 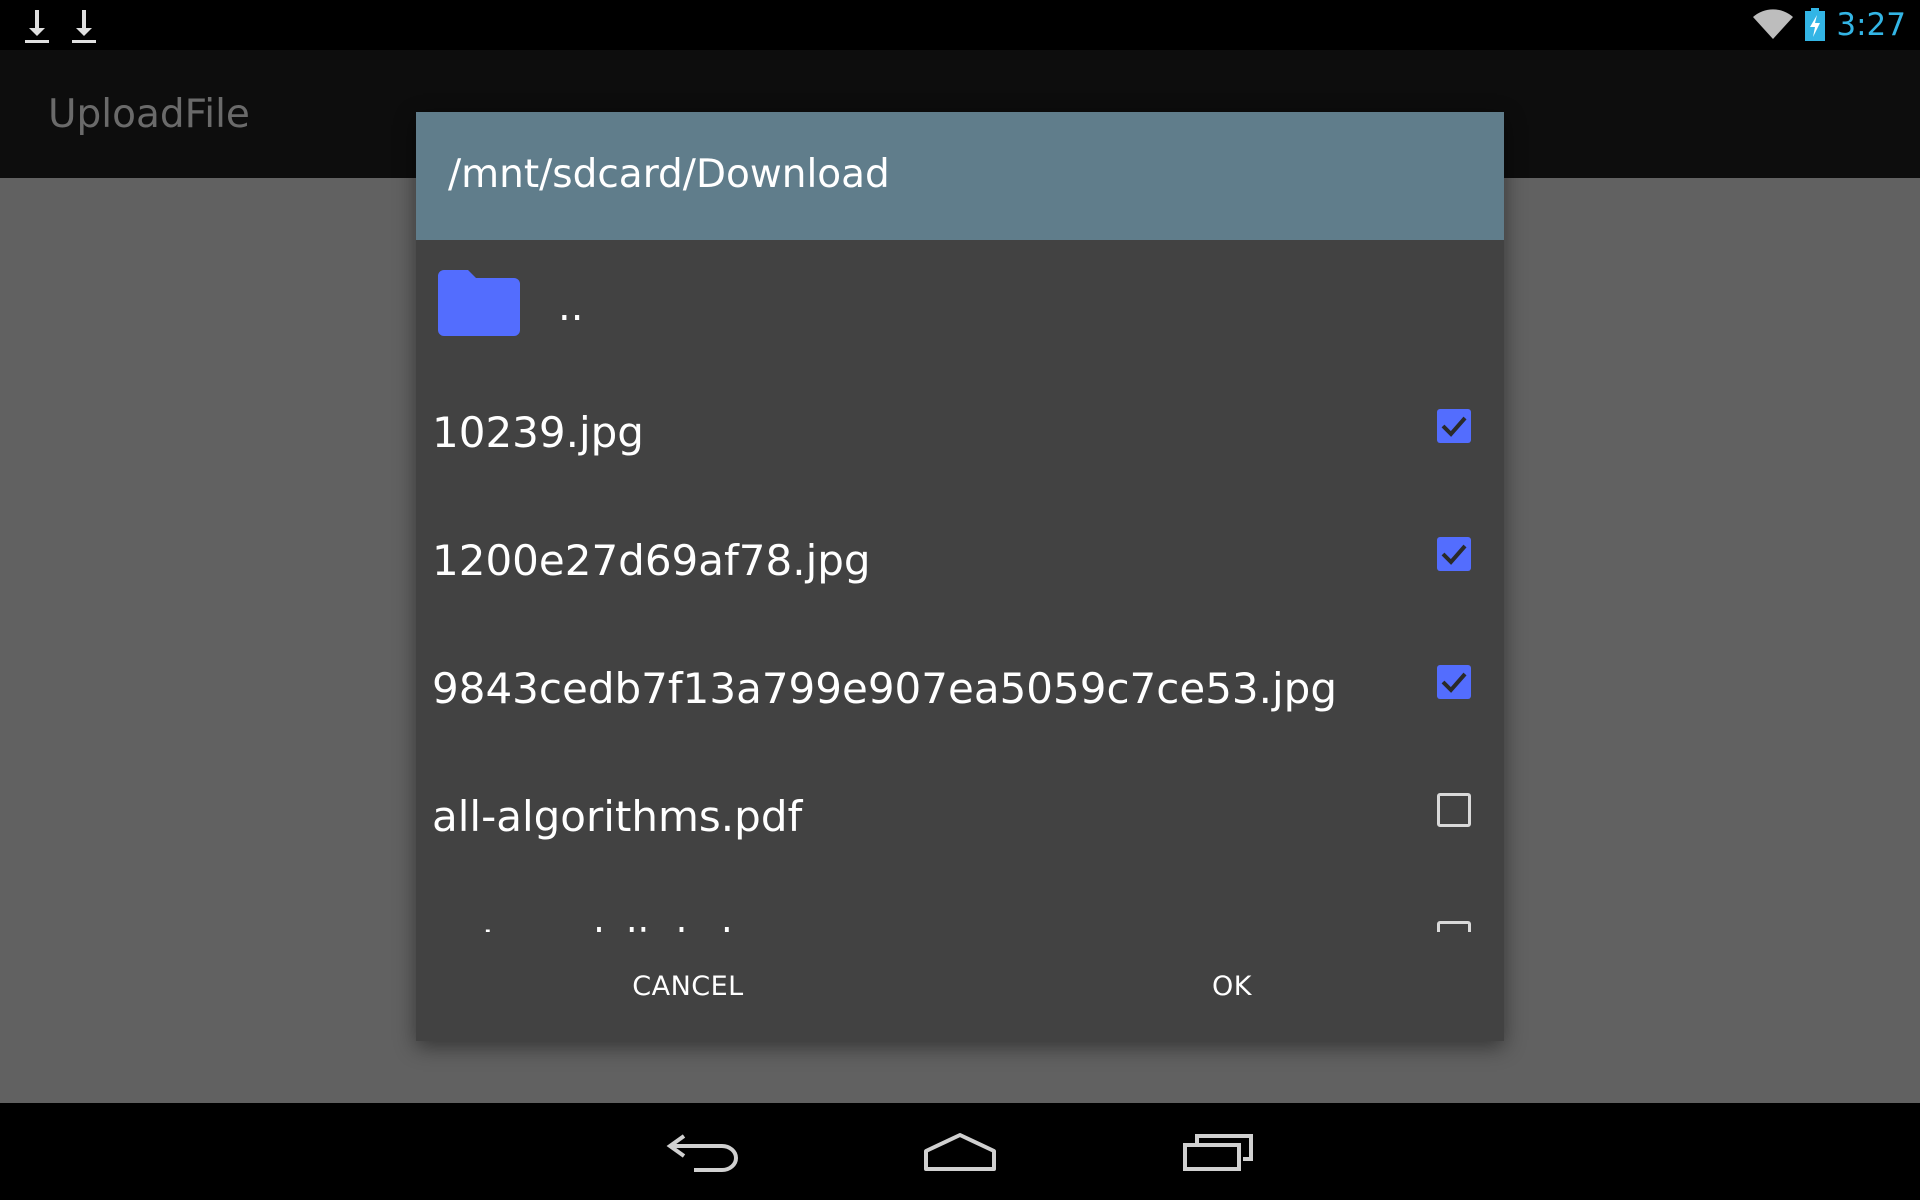 What do you see at coordinates (617, 816) in the screenshot?
I see `file-name: all-algorithms.pdf` at bounding box center [617, 816].